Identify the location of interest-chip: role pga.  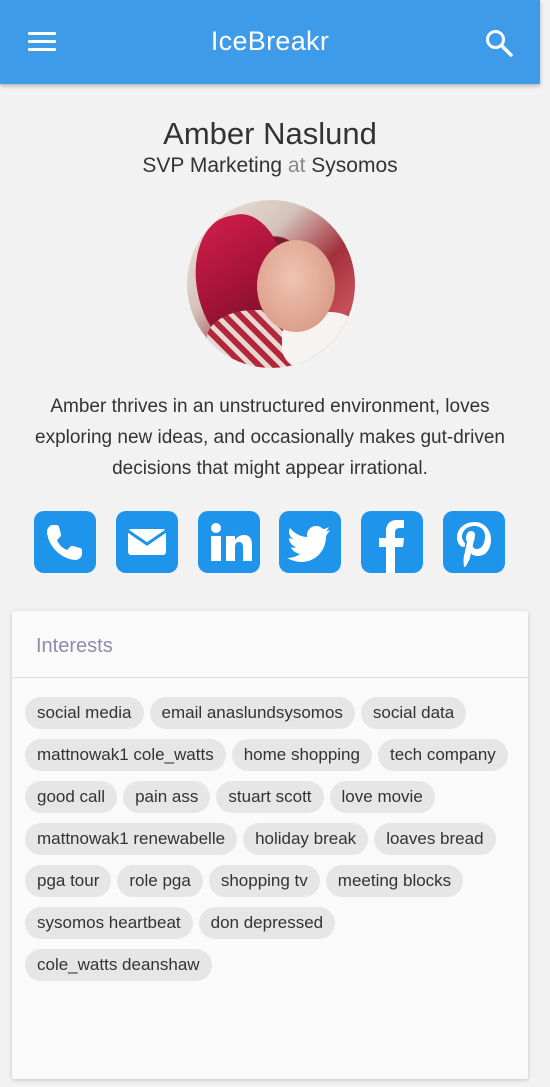
(160, 881).